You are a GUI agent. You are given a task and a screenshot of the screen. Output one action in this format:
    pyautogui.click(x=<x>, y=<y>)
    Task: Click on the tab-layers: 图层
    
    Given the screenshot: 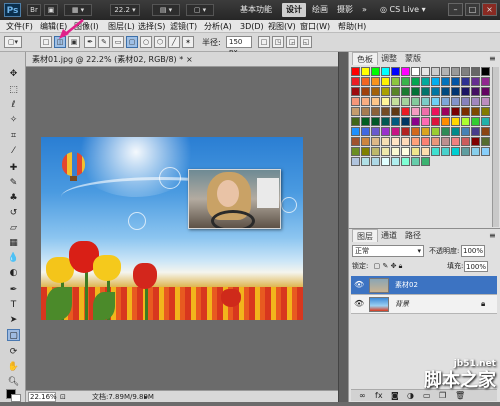 What is the action you would take?
    pyautogui.click(x=365, y=235)
    